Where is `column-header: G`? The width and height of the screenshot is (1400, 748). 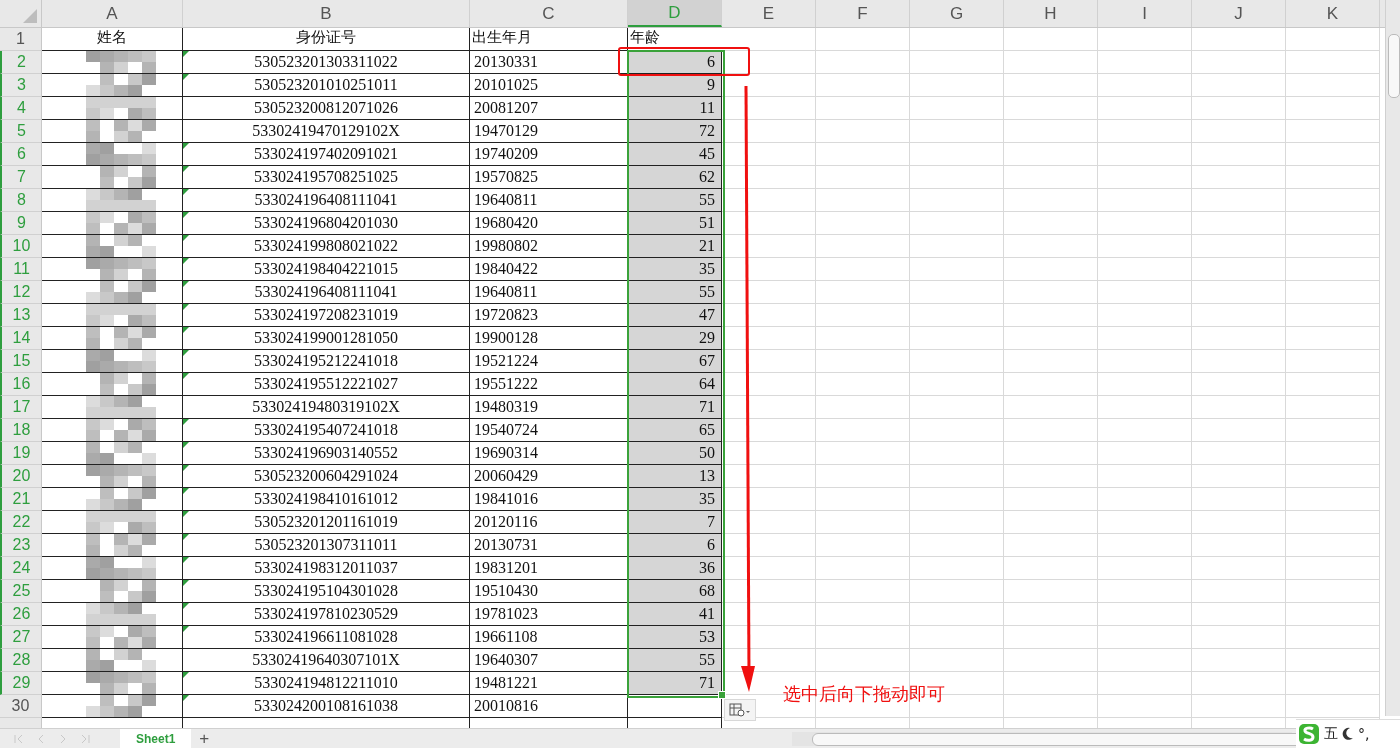 column-header: G is located at coordinates (957, 13).